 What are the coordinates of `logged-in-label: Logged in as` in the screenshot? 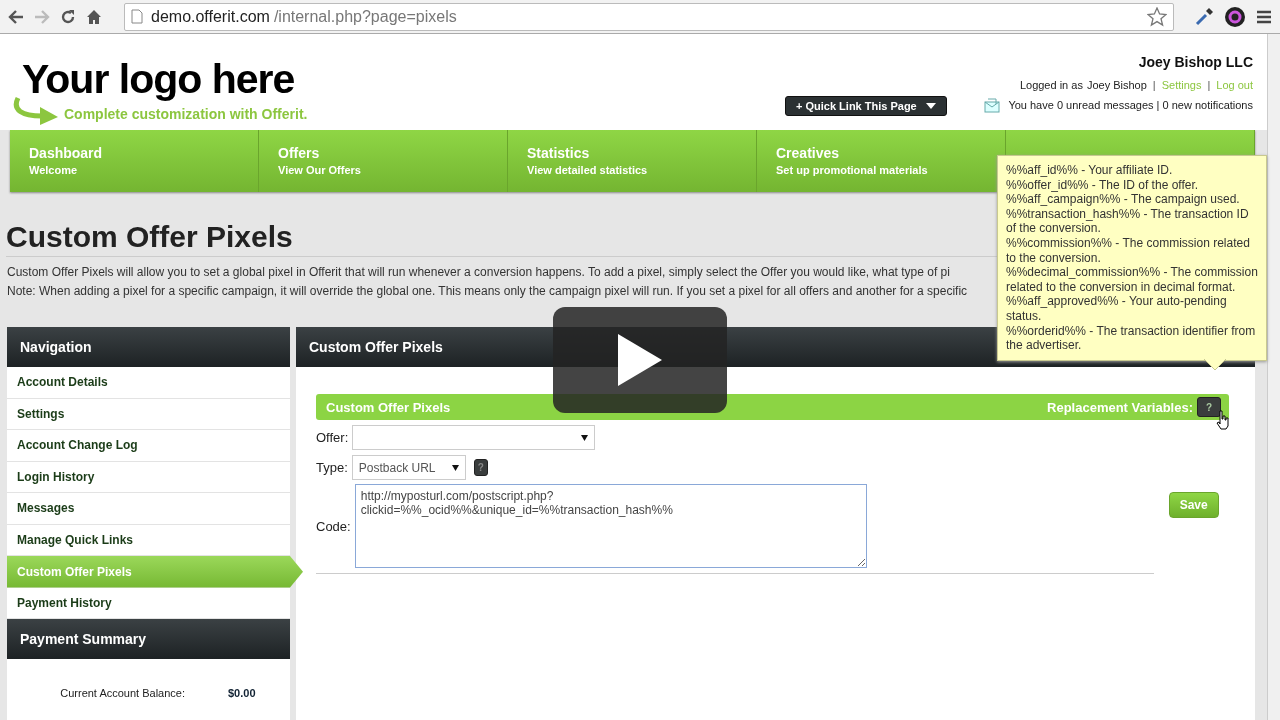 It's located at (1051, 85).